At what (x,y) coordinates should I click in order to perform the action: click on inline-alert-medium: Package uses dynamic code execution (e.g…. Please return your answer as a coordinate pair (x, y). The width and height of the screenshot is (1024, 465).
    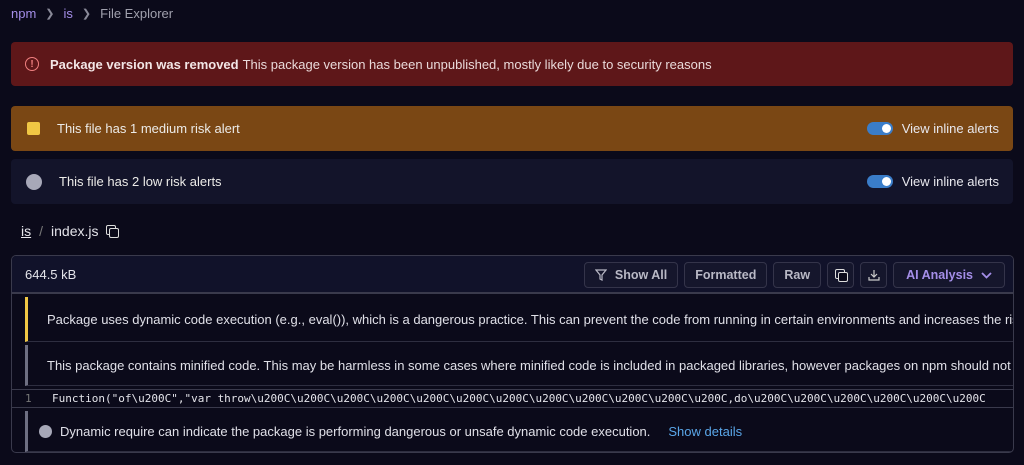
    Looking at the image, I should click on (519, 319).